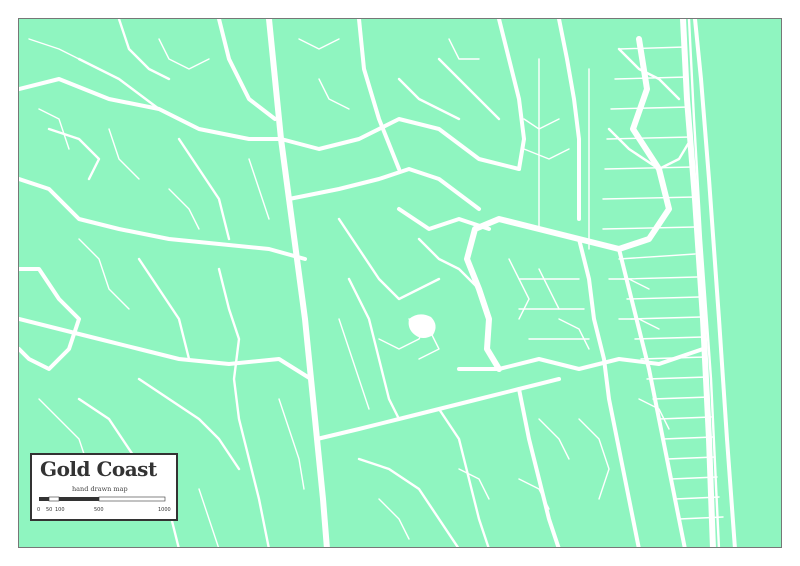 Image resolution: width=800 pixels, height=566 pixels. I want to click on scale-label-50: 50, so click(49, 510).